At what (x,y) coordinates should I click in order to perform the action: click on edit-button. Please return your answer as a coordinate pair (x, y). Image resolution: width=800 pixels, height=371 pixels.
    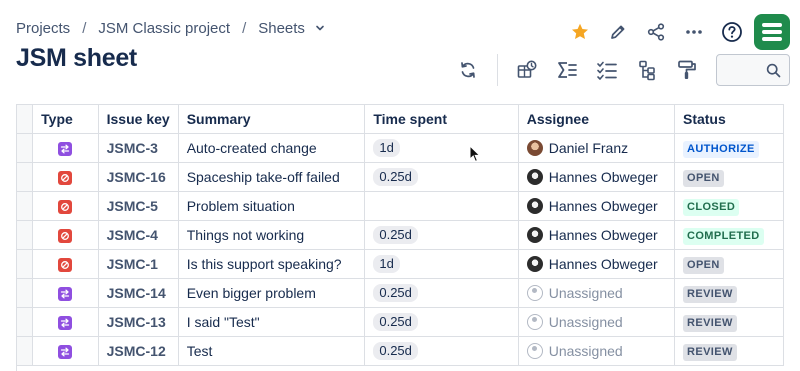
    Looking at the image, I should click on (618, 32).